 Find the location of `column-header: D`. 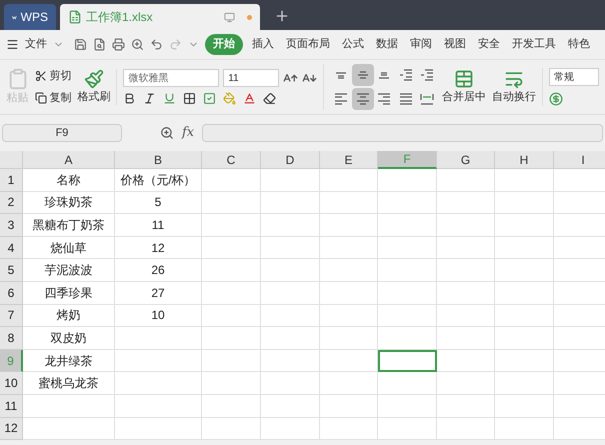

column-header: D is located at coordinates (290, 160).